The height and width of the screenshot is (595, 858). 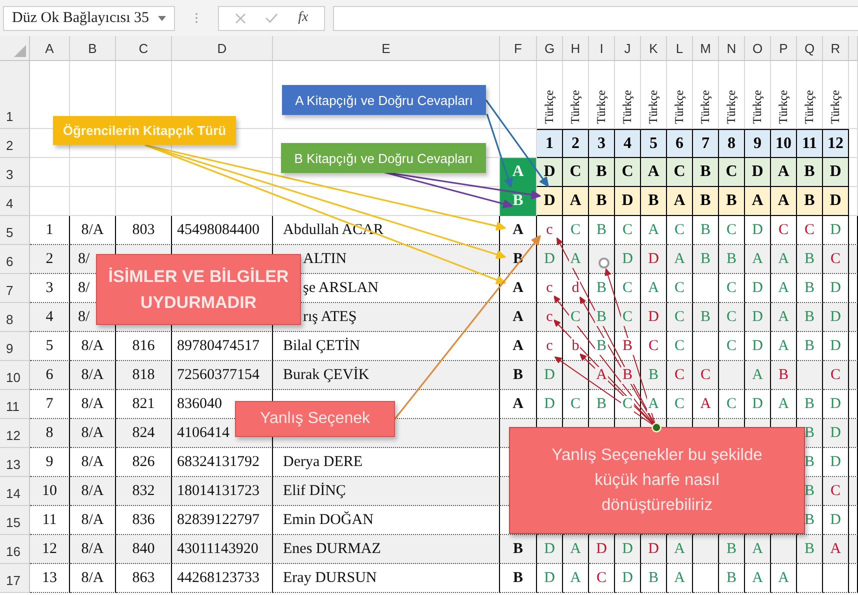 I want to click on answer-cell: c, so click(x=550, y=230).